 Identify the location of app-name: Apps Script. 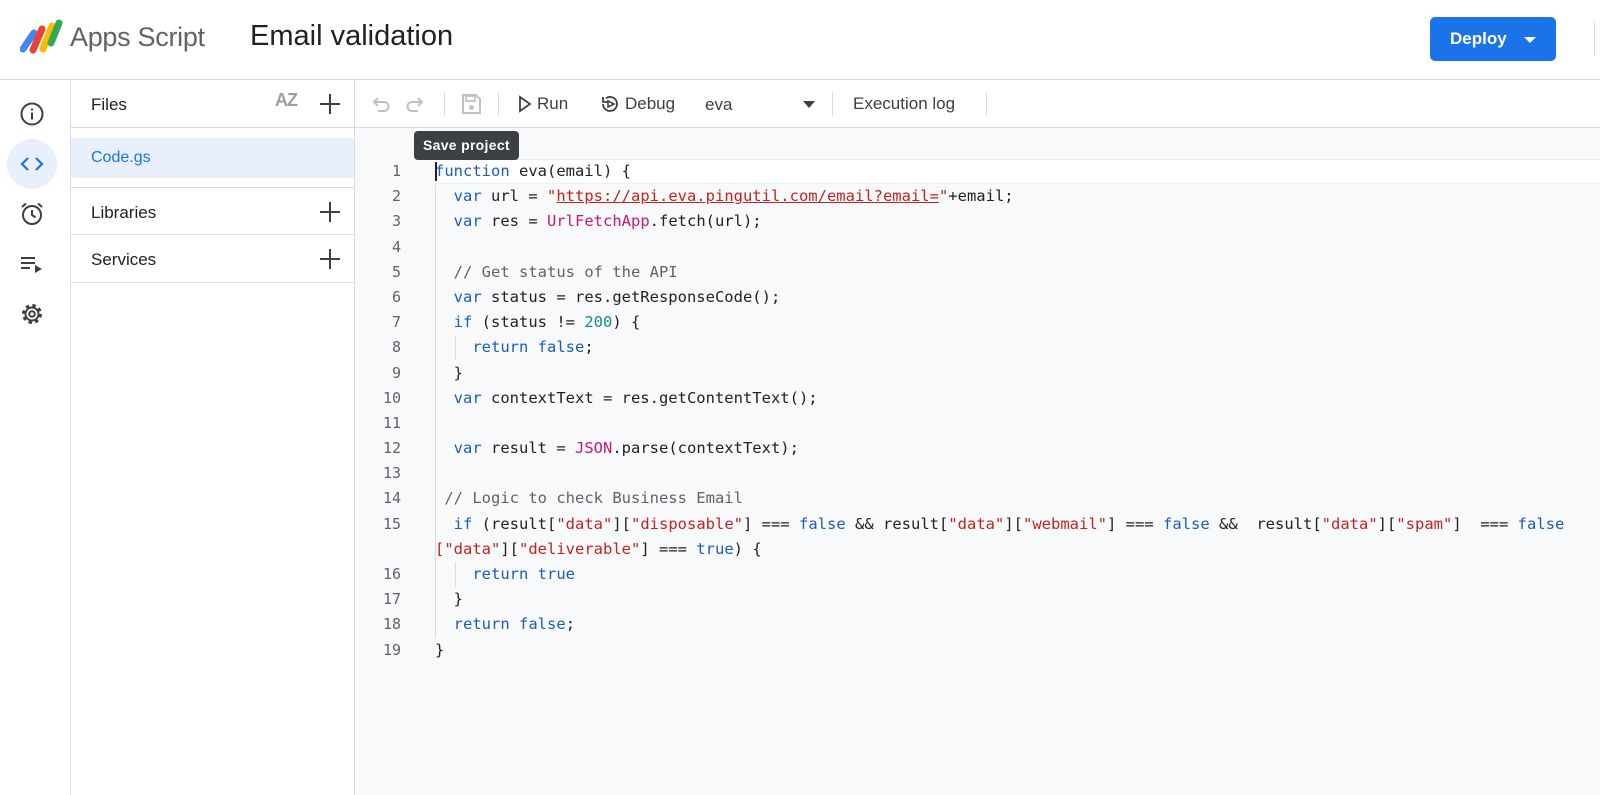
(137, 37).